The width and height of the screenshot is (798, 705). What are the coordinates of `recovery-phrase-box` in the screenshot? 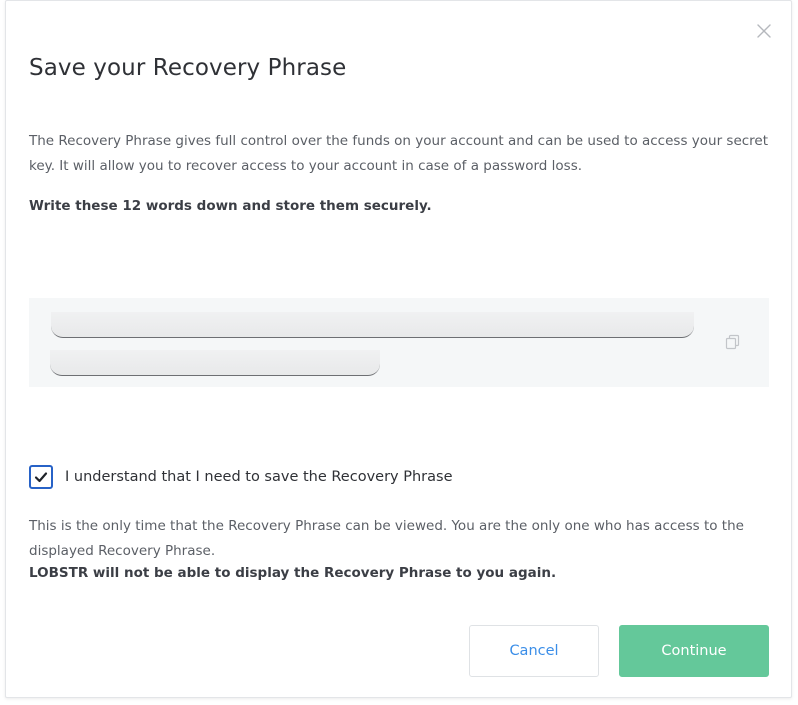 It's located at (399, 342).